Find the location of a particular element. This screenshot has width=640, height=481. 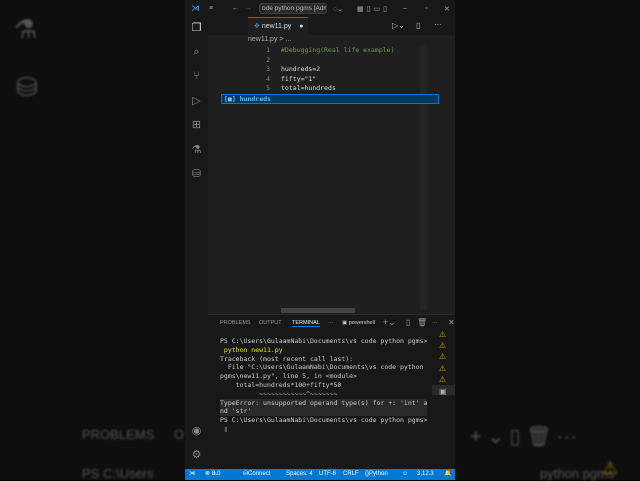

vscode-logo-icon: ⋊ is located at coordinates (195, 8).